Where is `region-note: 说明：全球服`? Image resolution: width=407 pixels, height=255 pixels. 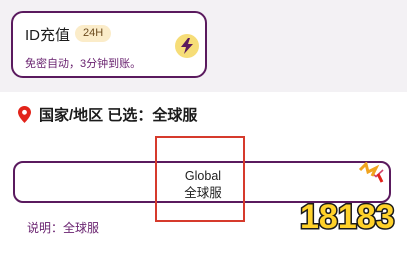
region-note: 说明：全球服 is located at coordinates (63, 228).